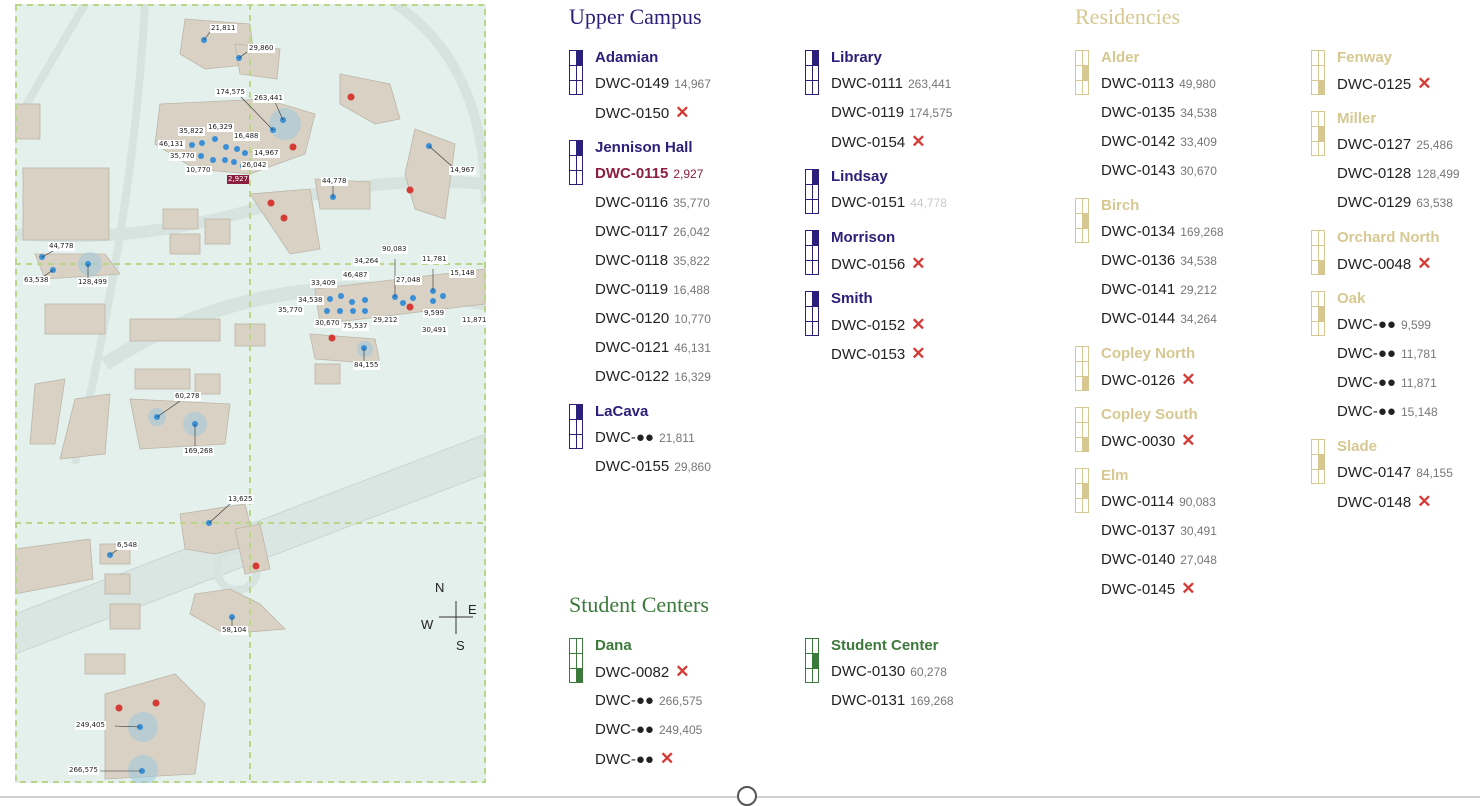  What do you see at coordinates (653, 260) in the screenshot?
I see `camera-item: DWC-0118 35,822` at bounding box center [653, 260].